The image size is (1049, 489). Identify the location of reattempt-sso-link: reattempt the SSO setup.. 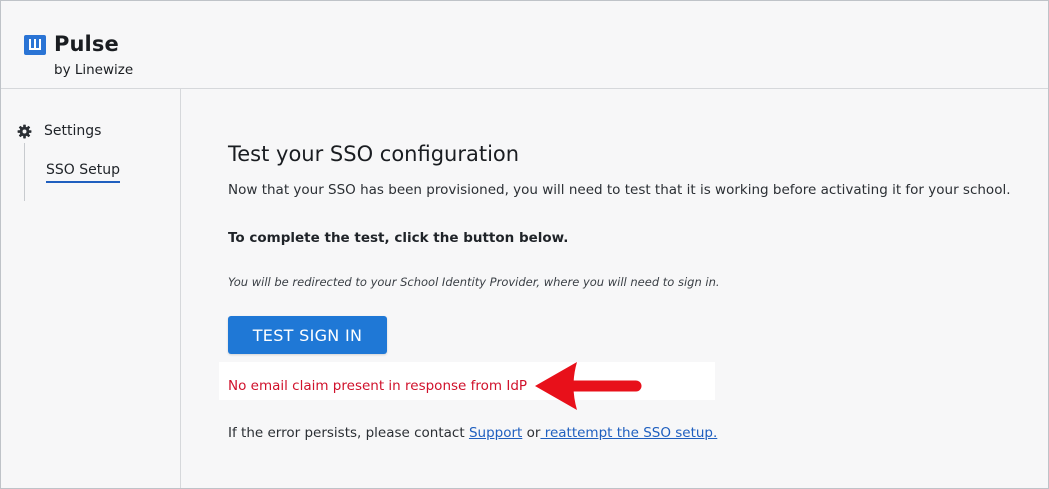
(629, 433).